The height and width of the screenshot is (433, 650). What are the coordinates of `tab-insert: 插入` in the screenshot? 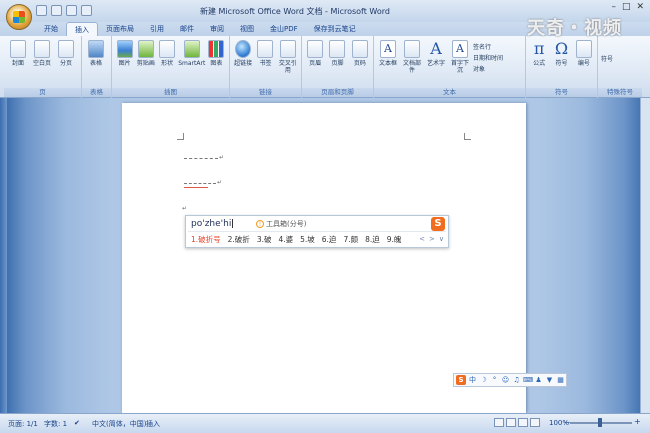 It's located at (82, 29).